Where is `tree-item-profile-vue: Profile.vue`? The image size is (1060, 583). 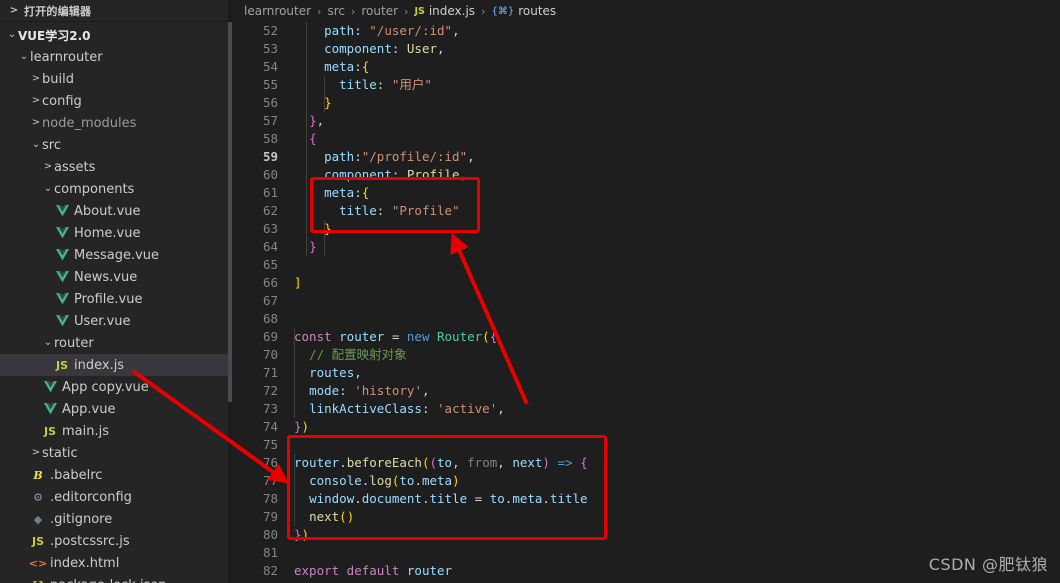
tree-item-profile-vue: Profile.vue is located at coordinates (116, 299).